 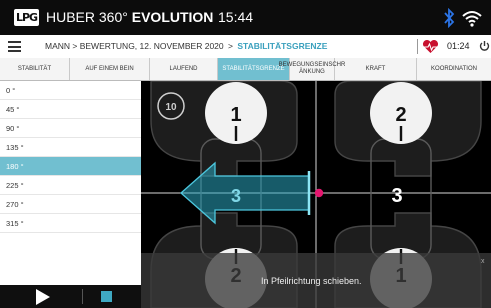 What do you see at coordinates (110, 69) in the screenshot?
I see `tab-auf-einem-bein: AUF EINEM BEIN` at bounding box center [110, 69].